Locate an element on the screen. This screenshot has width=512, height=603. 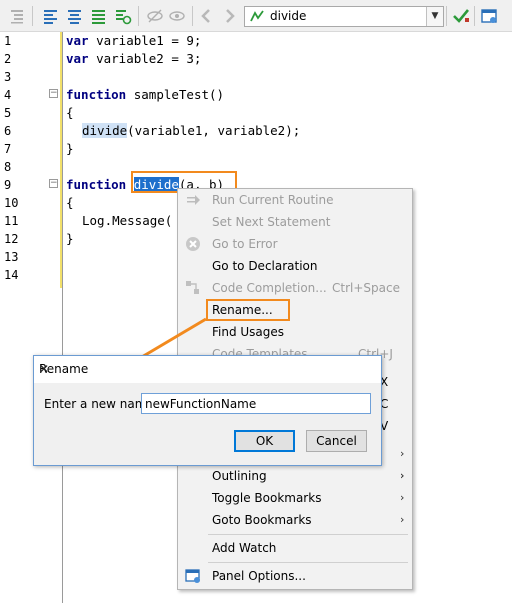
error-icon is located at coordinates (193, 244).